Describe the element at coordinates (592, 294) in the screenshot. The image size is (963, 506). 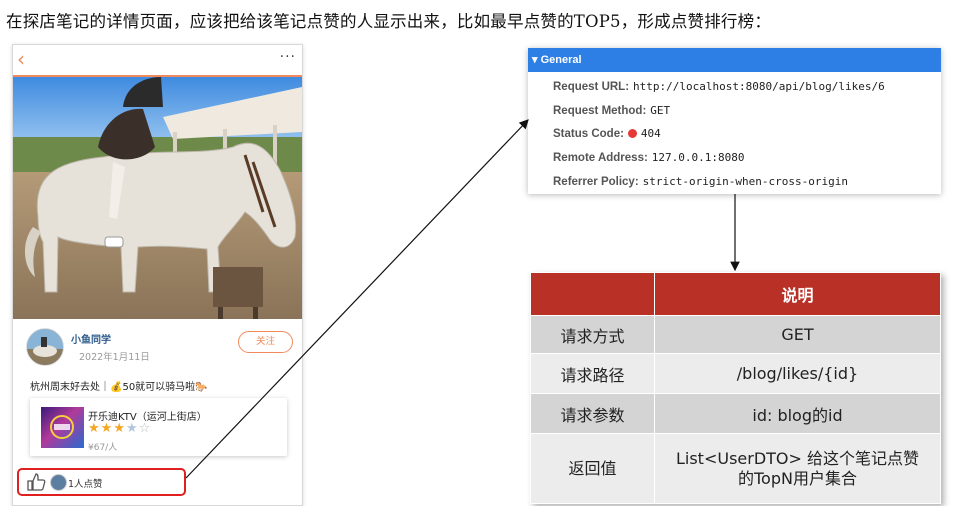
I see `table-header-blank` at that location.